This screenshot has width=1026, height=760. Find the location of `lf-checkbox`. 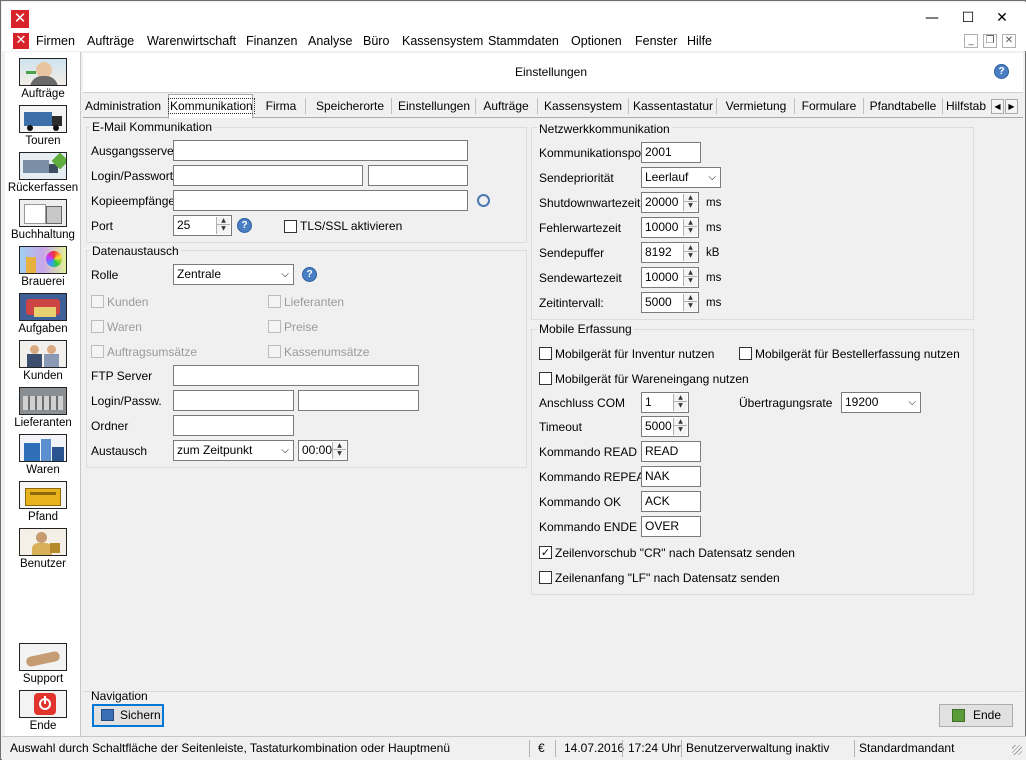

lf-checkbox is located at coordinates (545, 577).